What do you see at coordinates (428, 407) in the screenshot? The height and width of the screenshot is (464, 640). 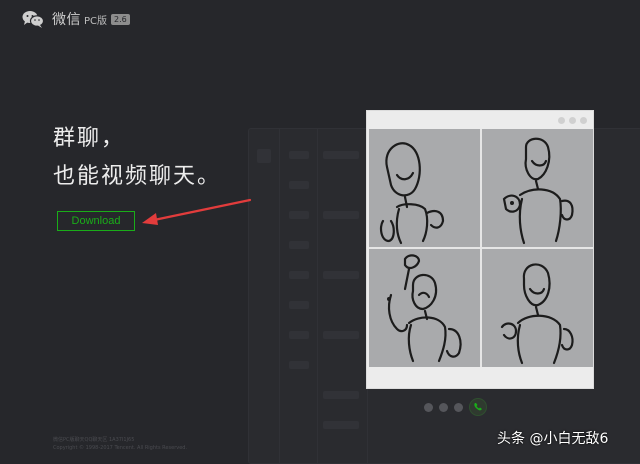 I see `mic-toggle-icon` at bounding box center [428, 407].